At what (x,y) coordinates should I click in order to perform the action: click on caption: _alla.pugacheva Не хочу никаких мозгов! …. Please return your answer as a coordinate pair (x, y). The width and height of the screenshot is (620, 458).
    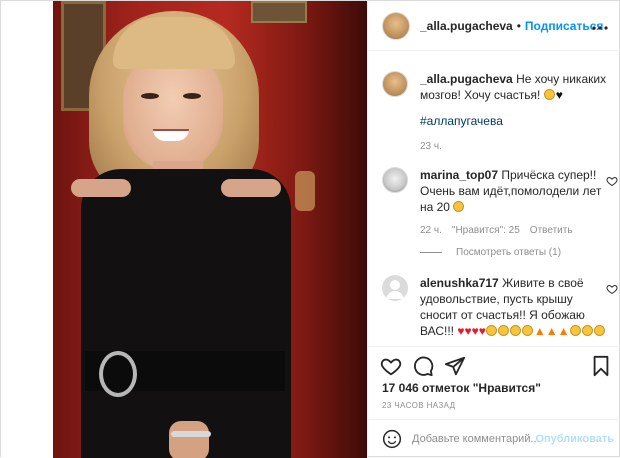
    Looking at the image, I should click on (497, 111).